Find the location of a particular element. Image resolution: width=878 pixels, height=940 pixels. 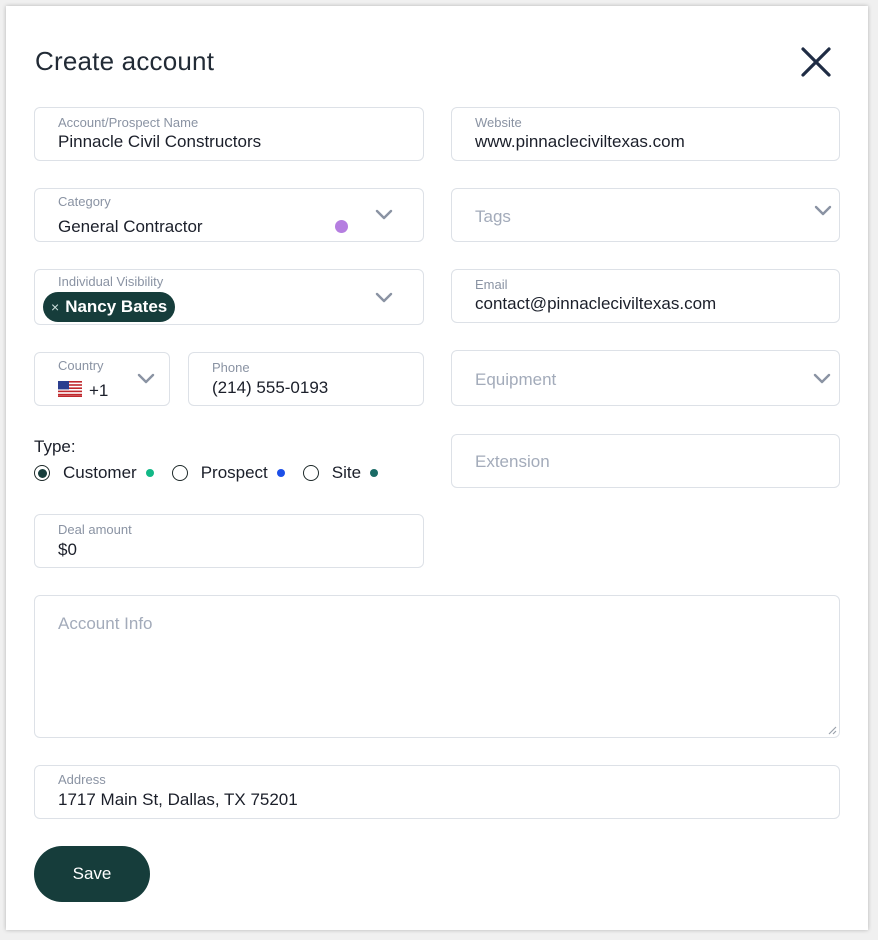

customer-color-dot is located at coordinates (149, 473).